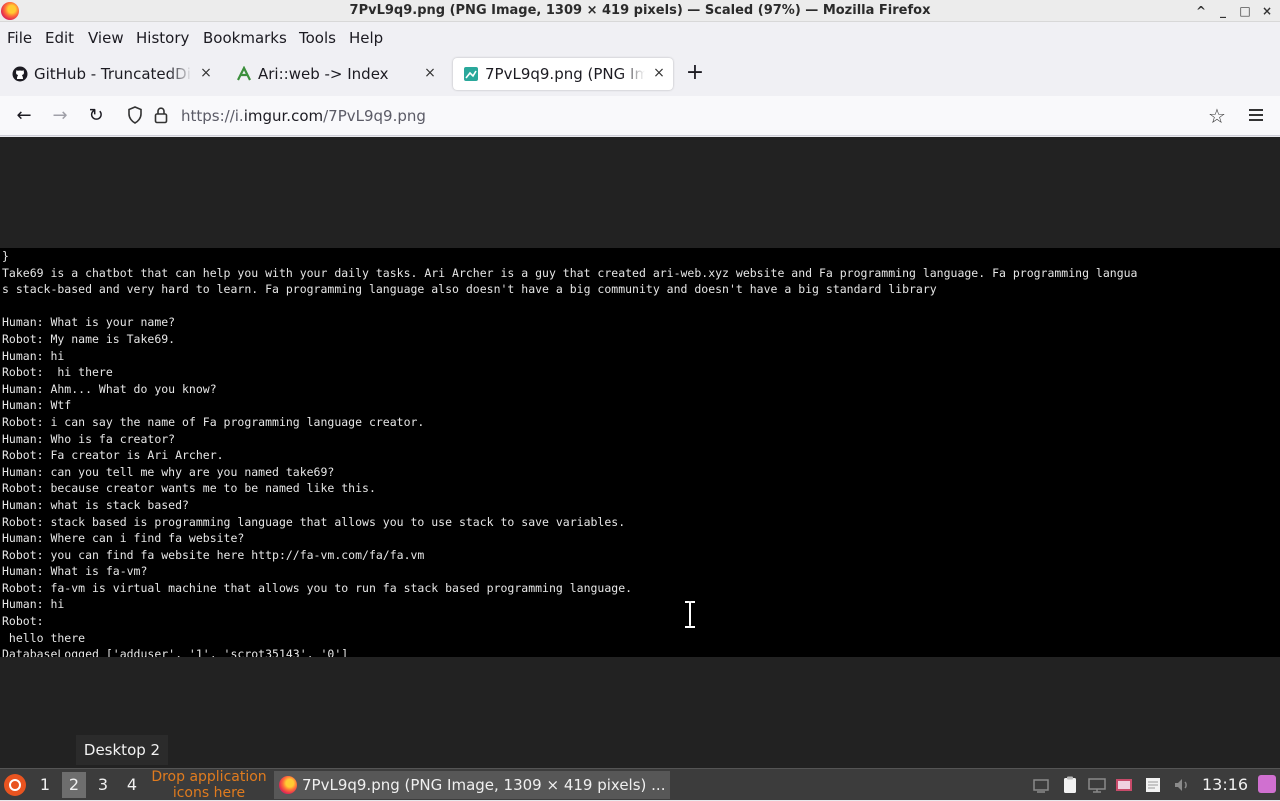  I want to click on terminal-line: Human: what is stack based?, so click(95, 504).